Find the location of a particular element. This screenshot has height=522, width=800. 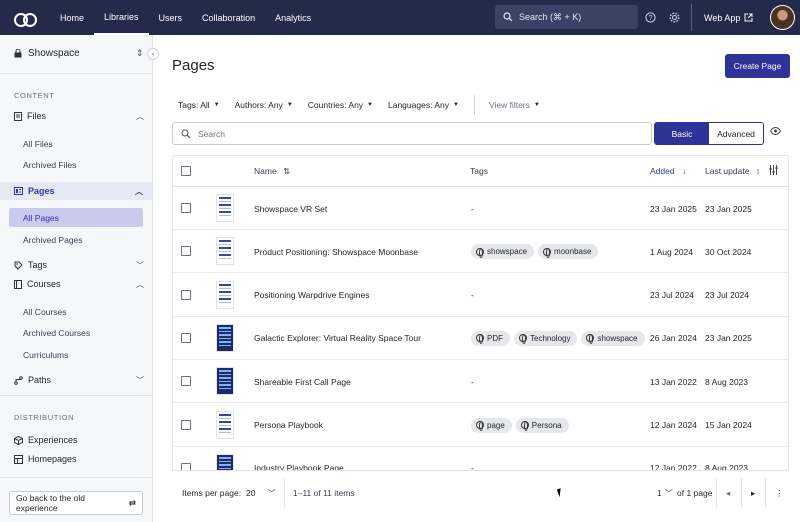

web-app-link: Web App is located at coordinates (728, 17).